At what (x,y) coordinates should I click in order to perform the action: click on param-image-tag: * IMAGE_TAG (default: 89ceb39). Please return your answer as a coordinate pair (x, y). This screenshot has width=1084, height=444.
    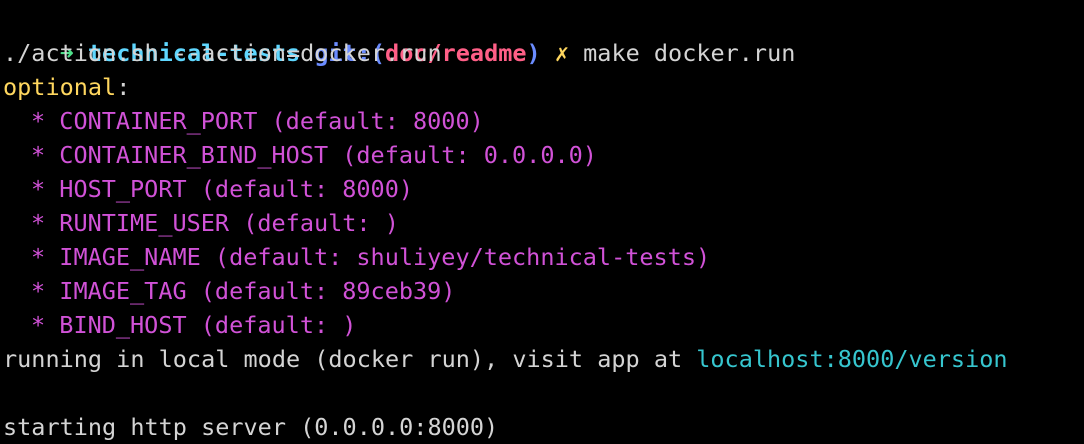
    Looking at the image, I should click on (243, 291).